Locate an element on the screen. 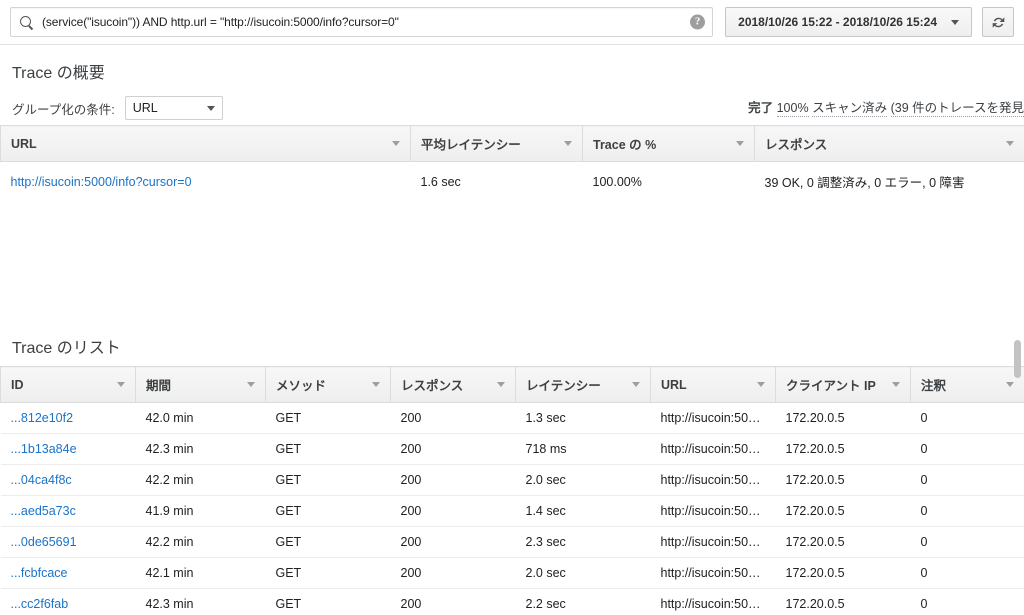  vertical-scrollbar is located at coordinates (1017, 454).